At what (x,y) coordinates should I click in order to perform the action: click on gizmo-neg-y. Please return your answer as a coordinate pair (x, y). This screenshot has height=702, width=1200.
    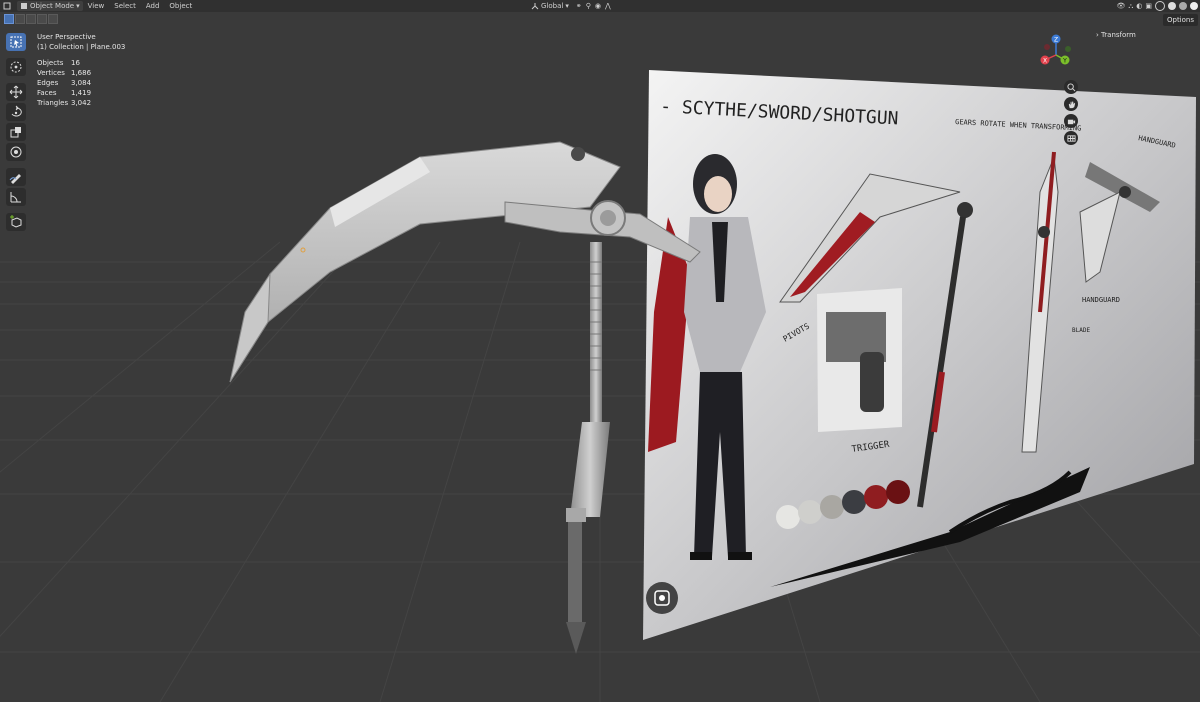
    Looking at the image, I should click on (1068, 49).